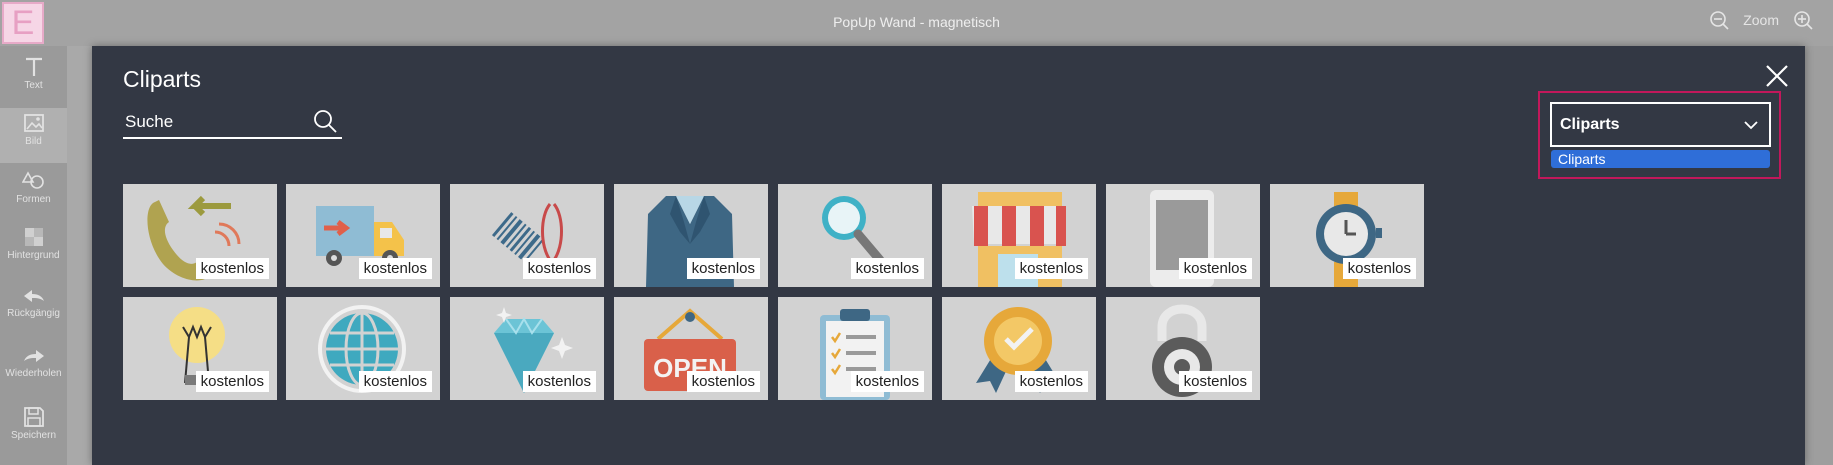 Image resolution: width=1833 pixels, height=465 pixels. Describe the element at coordinates (33, 199) in the screenshot. I see `sidebar-item-label: Formen` at that location.